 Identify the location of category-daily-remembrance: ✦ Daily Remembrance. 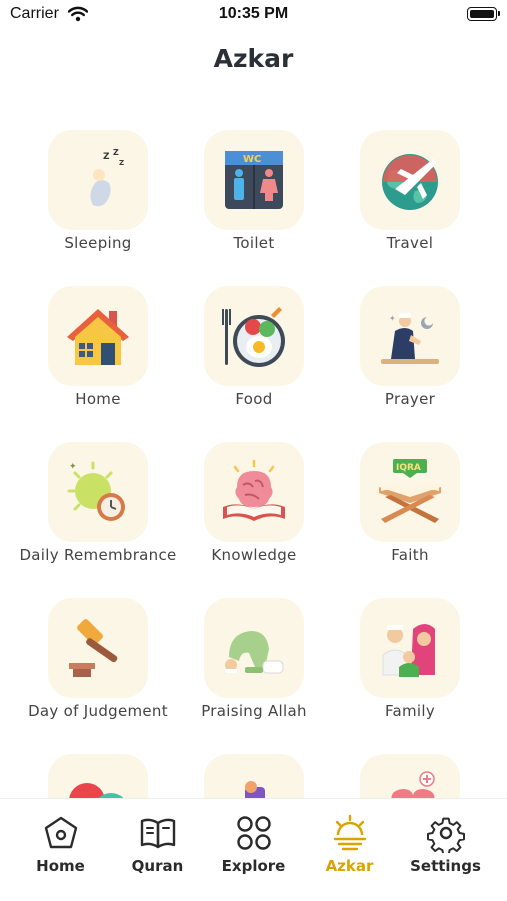
(97, 497).